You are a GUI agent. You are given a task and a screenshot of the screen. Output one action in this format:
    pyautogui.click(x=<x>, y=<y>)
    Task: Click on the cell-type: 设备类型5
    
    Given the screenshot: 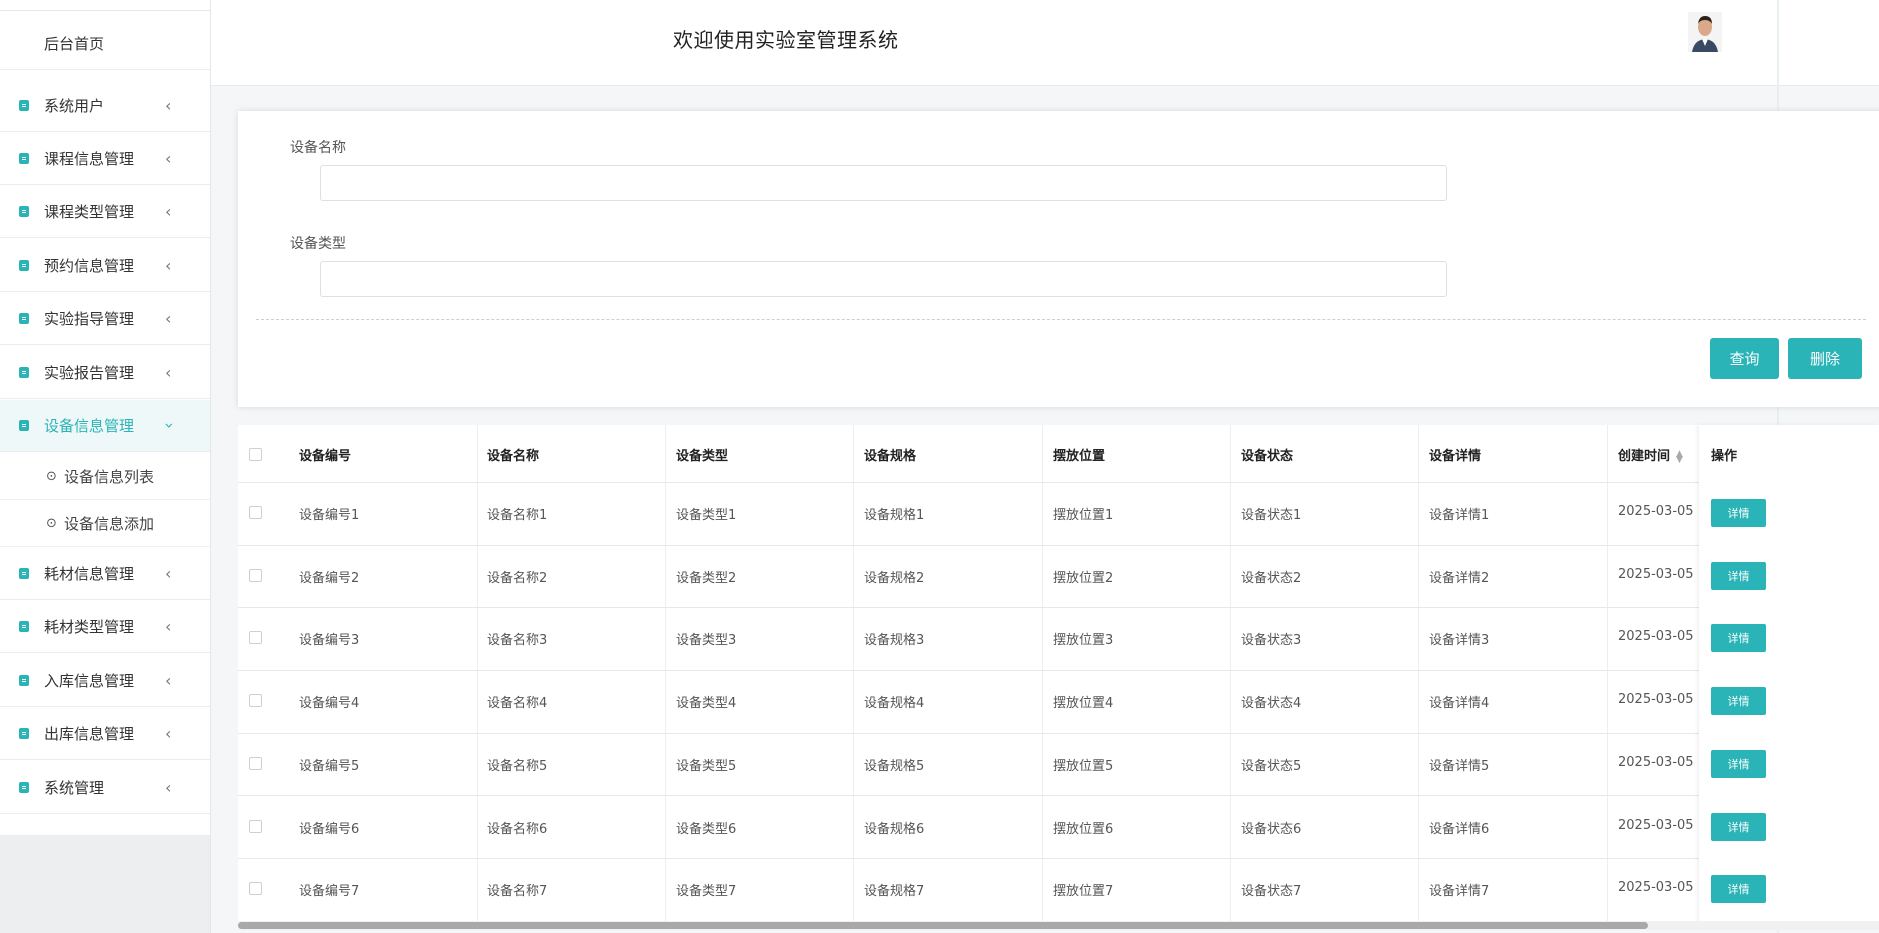 What is the action you would take?
    pyautogui.click(x=706, y=766)
    